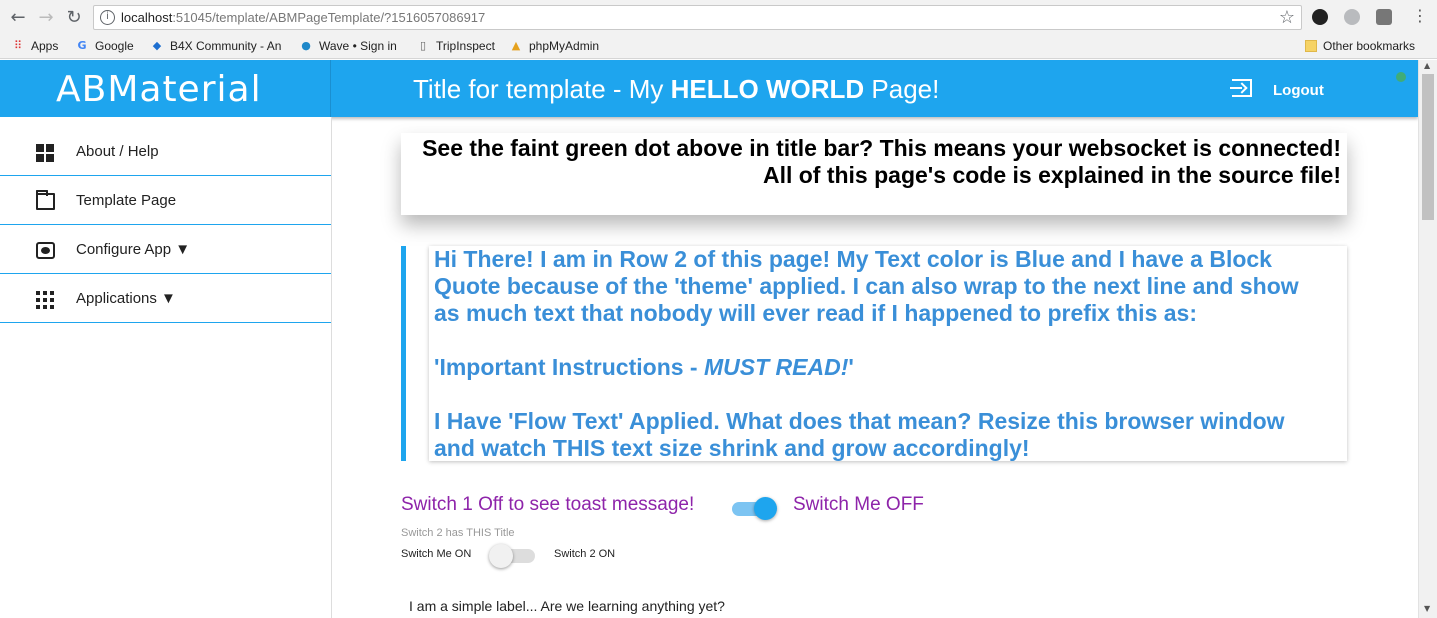 This screenshot has width=1437, height=618. I want to click on switch2-on-label: Switch 2 ON, so click(585, 554).